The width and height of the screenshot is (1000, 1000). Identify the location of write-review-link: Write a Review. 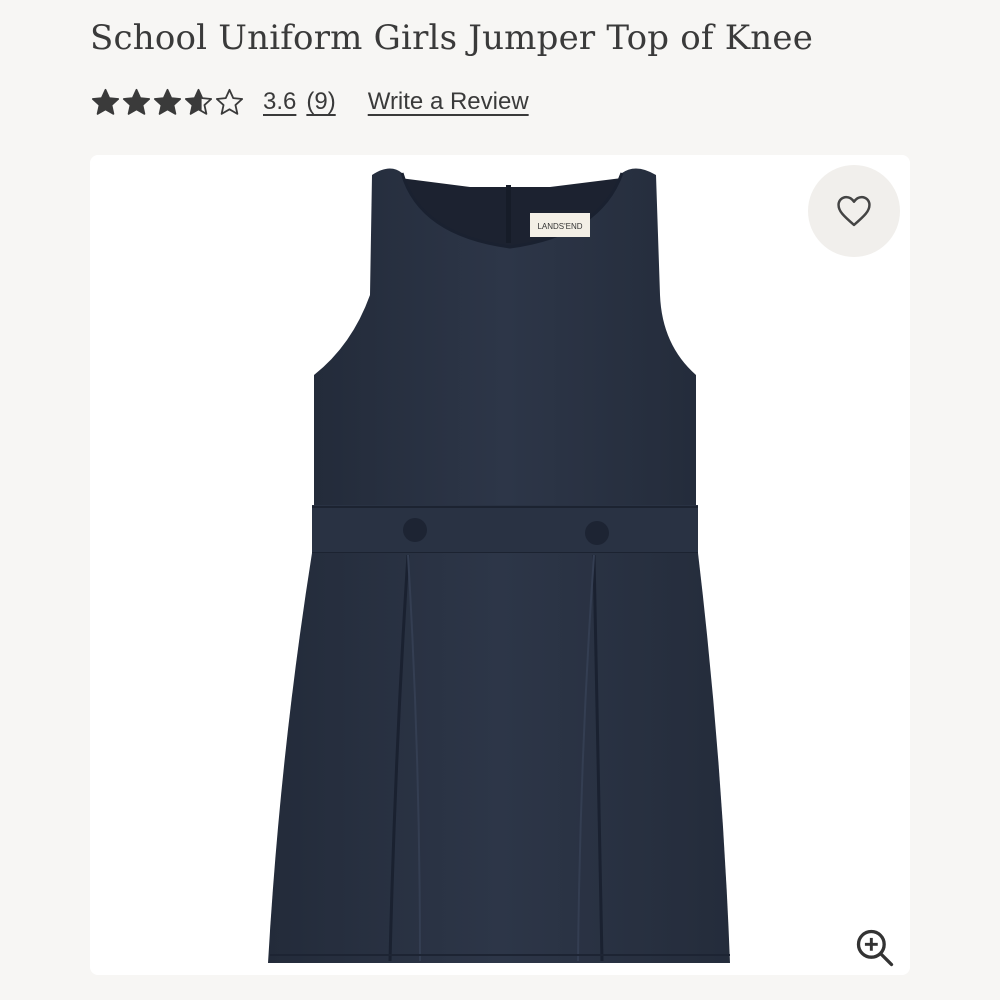
(448, 102).